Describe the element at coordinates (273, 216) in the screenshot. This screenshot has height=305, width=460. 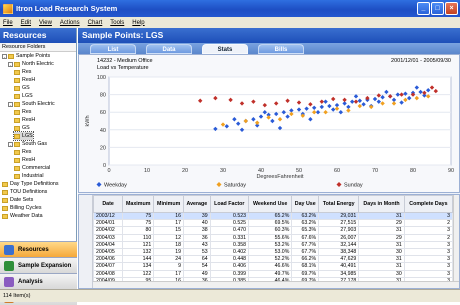
I see `table-row: 2003/12 75 16 39 0.523 65.2% 63.2% 29,031 31 3` at that location.